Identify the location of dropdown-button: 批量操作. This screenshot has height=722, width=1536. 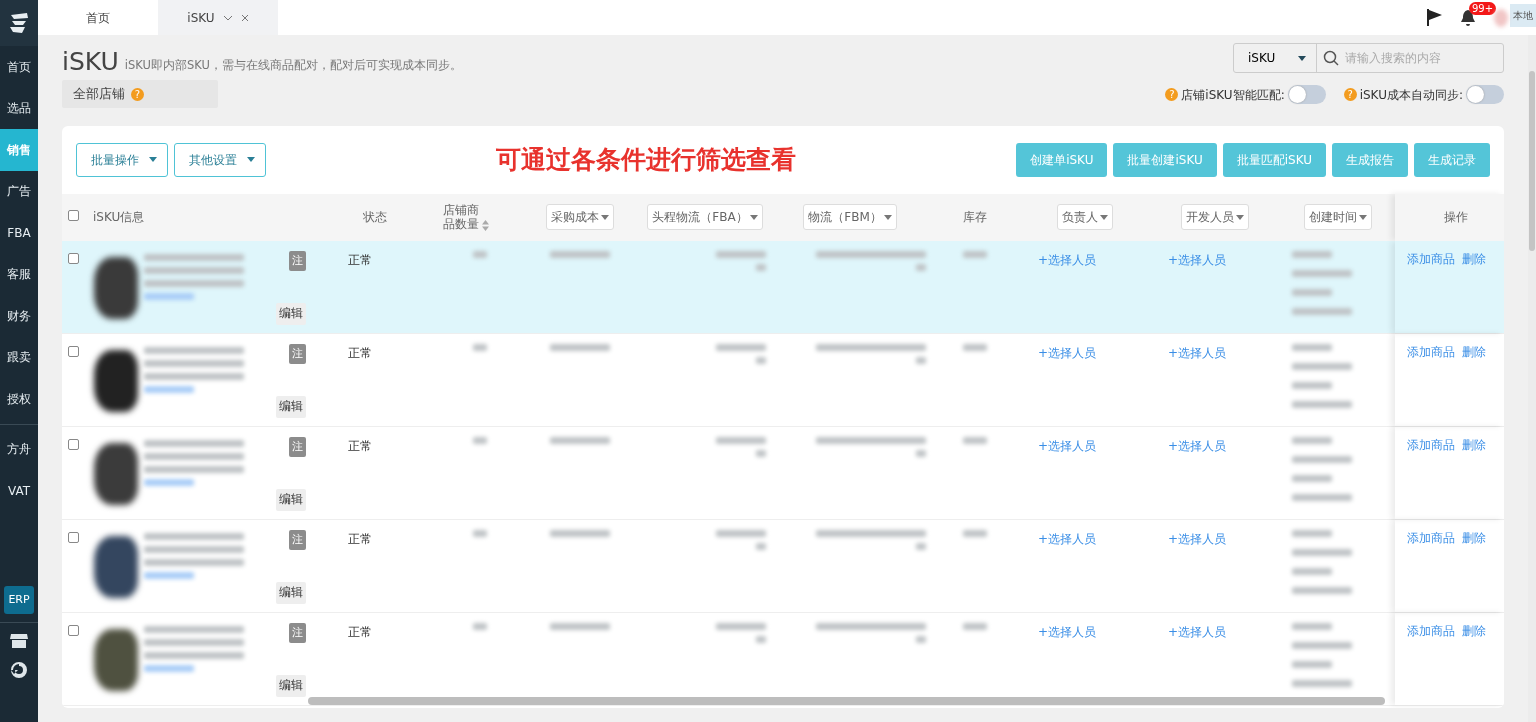
(122, 159).